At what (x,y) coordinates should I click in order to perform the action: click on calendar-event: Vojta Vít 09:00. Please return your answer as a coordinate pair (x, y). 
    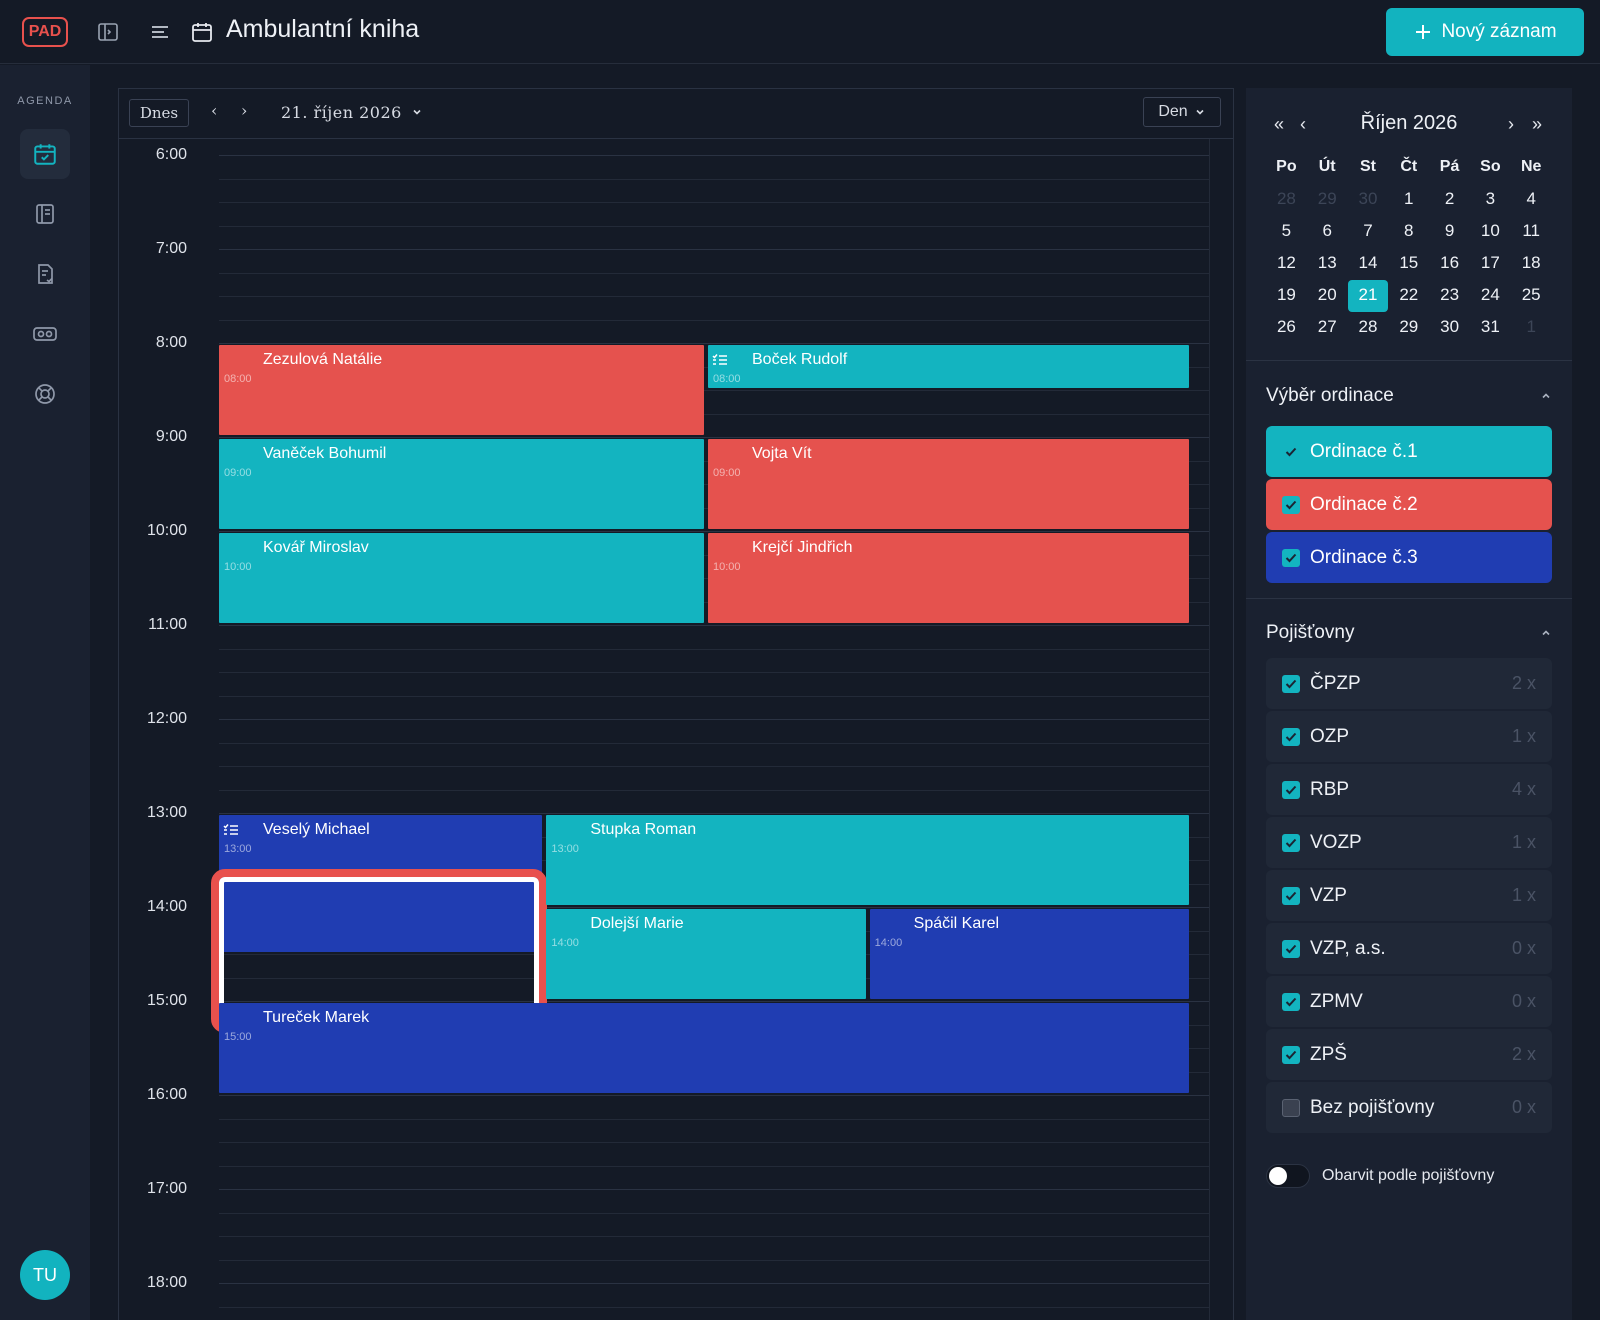
    Looking at the image, I should click on (948, 484).